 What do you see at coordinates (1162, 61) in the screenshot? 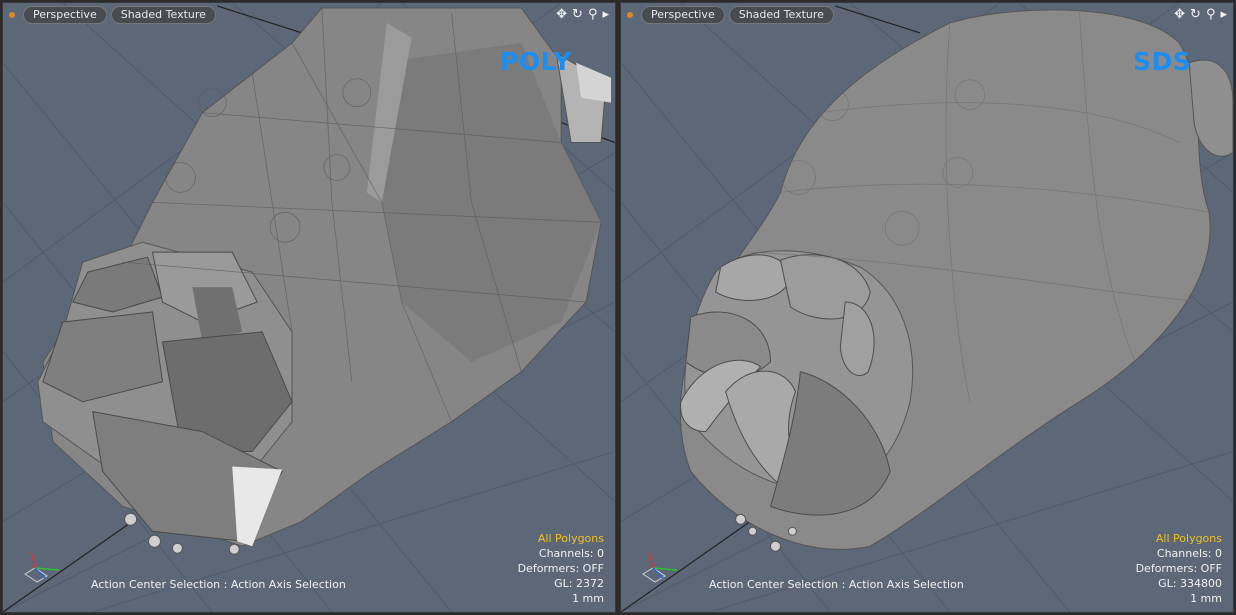
I see `mode-label: SDS` at bounding box center [1162, 61].